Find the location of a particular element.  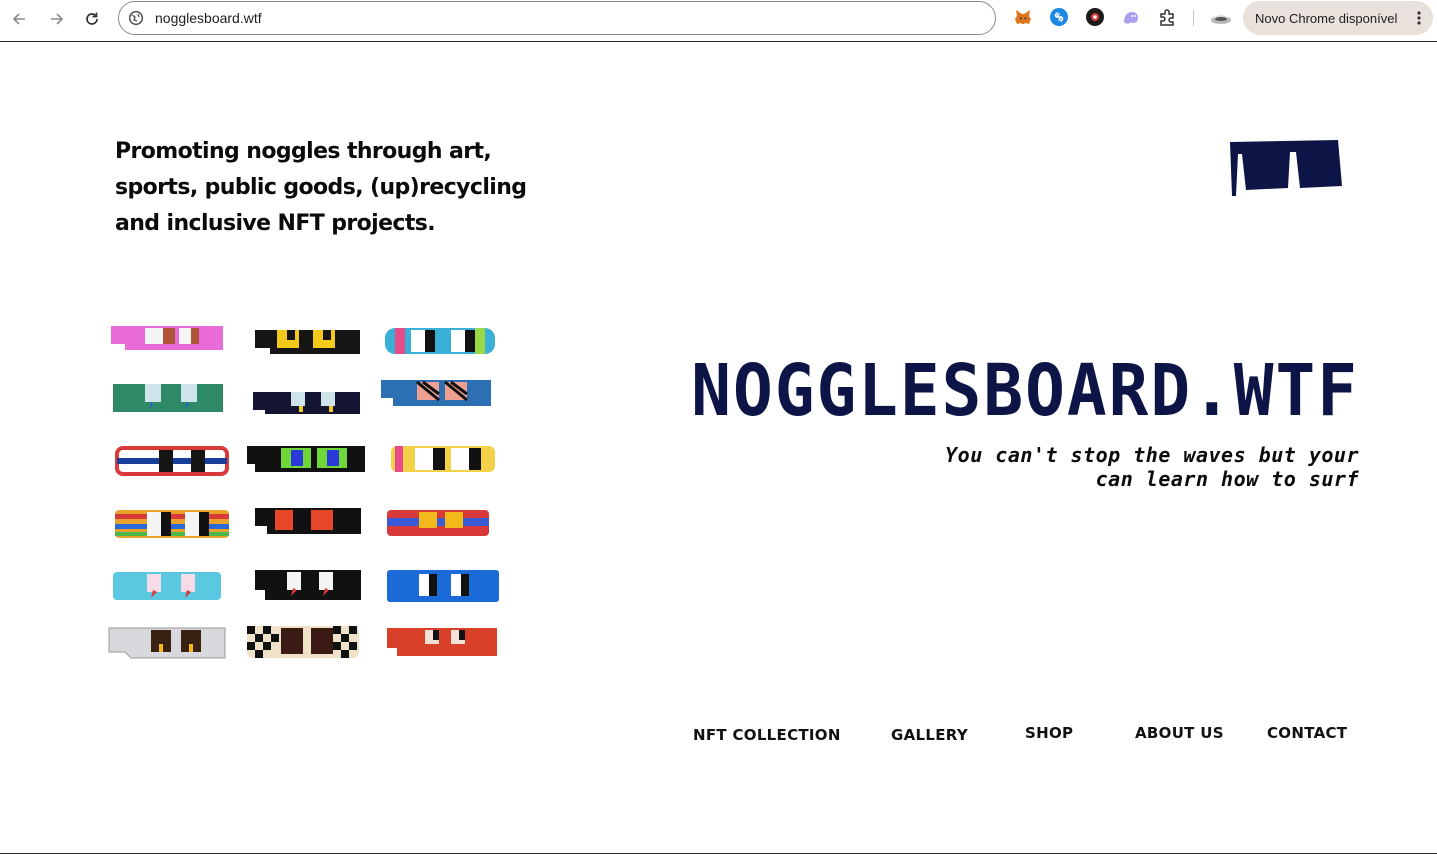

toolbar-separator is located at coordinates (1193, 18).